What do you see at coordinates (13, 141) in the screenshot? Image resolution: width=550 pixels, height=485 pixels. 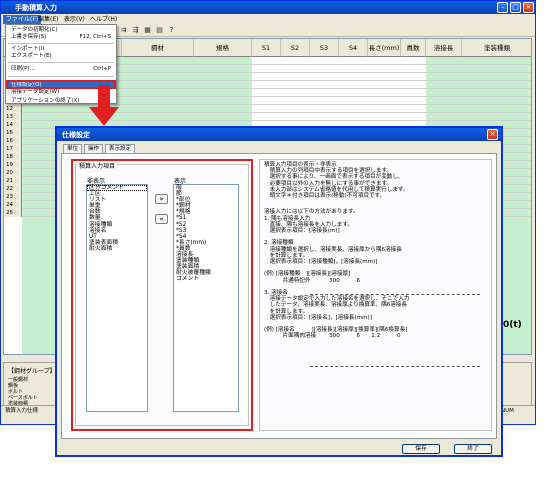 I see `row-number: 16` at bounding box center [13, 141].